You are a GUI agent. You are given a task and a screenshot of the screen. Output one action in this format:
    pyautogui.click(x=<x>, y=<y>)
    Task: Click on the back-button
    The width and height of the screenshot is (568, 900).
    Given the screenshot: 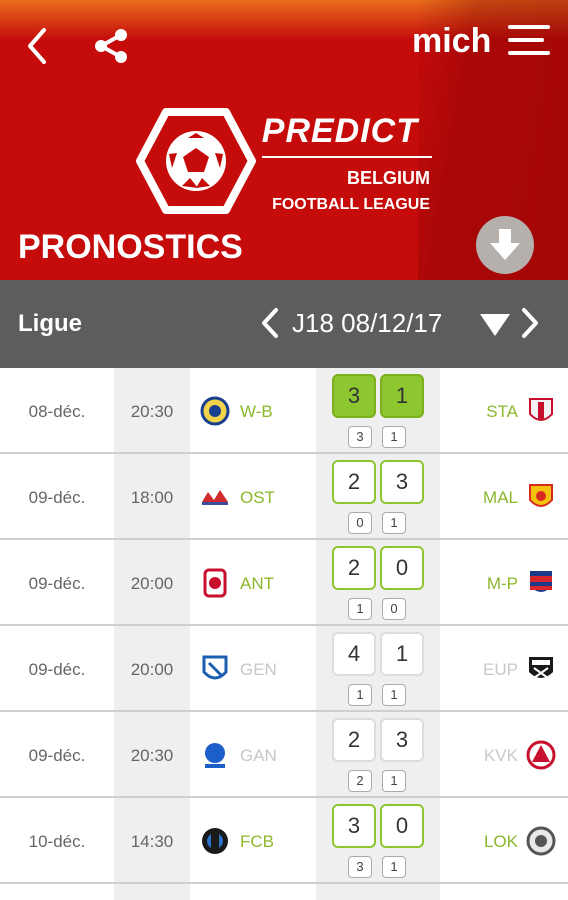 What is the action you would take?
    pyautogui.click(x=39, y=46)
    